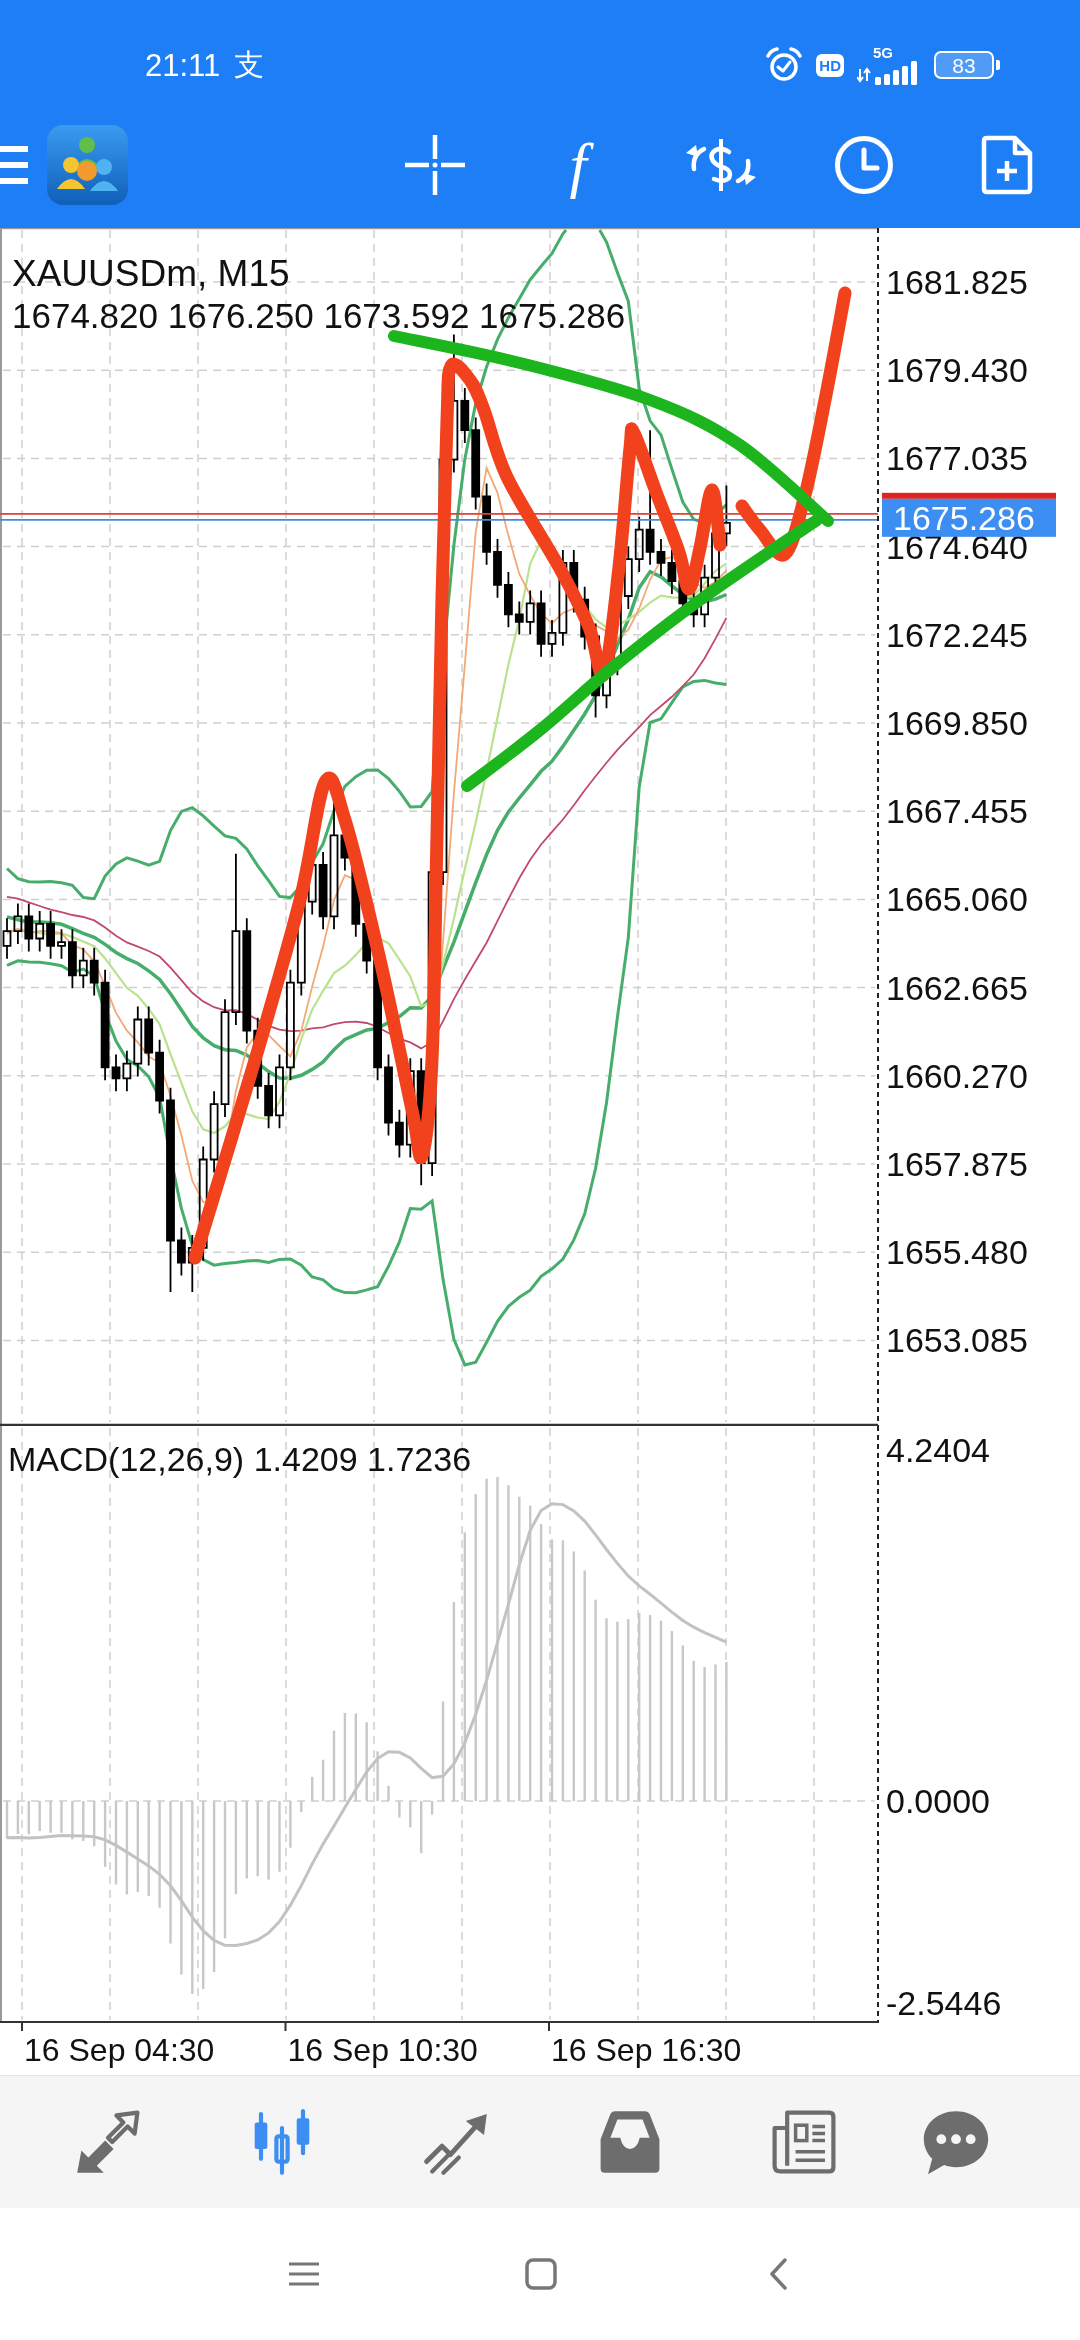 The width and height of the screenshot is (1080, 2340). I want to click on crosshair-icon, so click(435, 165).